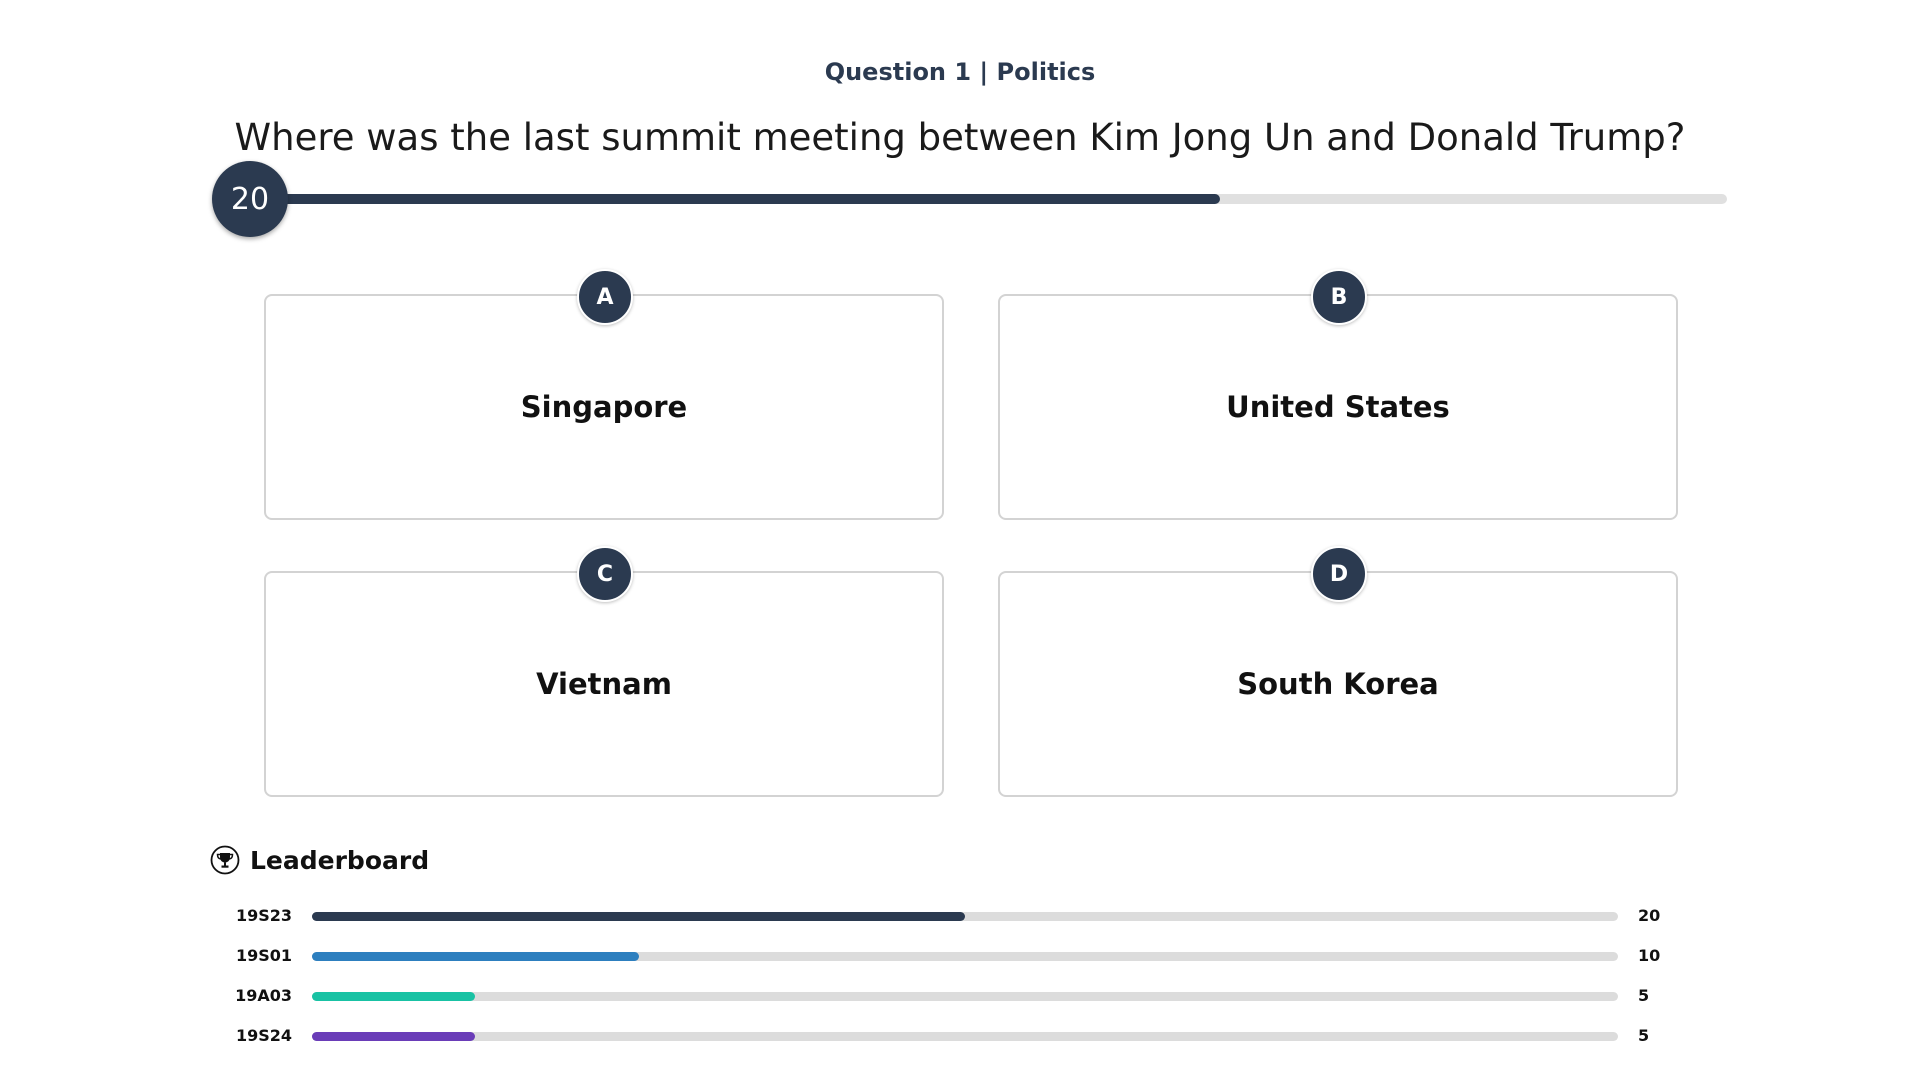 The width and height of the screenshot is (1920, 1080). Describe the element at coordinates (263, 915) in the screenshot. I see `leaderboard-team-name: 19S23` at that location.